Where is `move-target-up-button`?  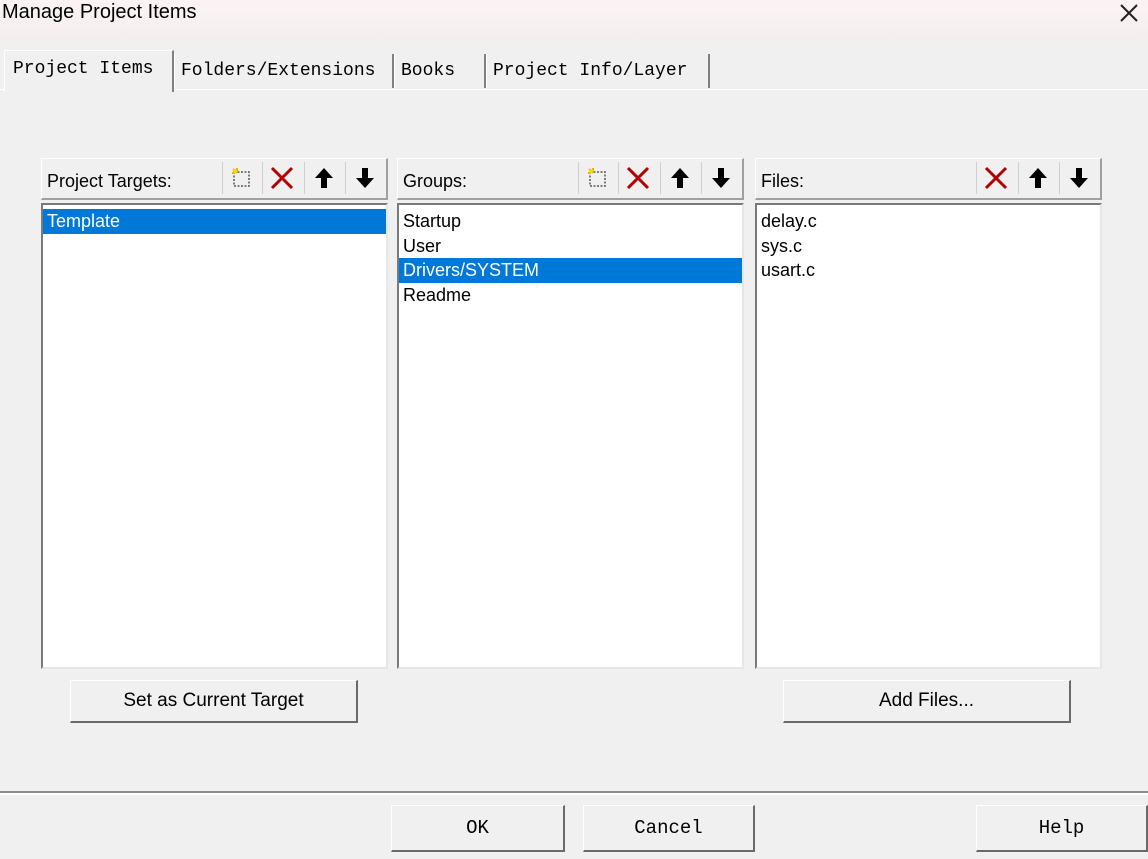 move-target-up-button is located at coordinates (323, 178).